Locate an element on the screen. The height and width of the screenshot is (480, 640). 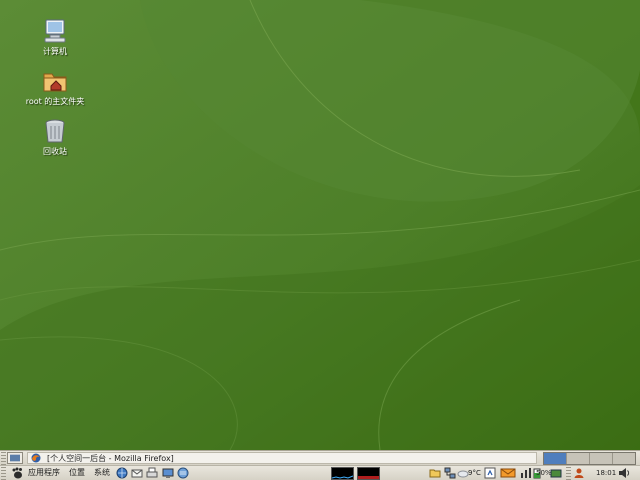
task-button-firefox: [个人空间一后台 - Mozilla Firefox] is located at coordinates (282, 458).